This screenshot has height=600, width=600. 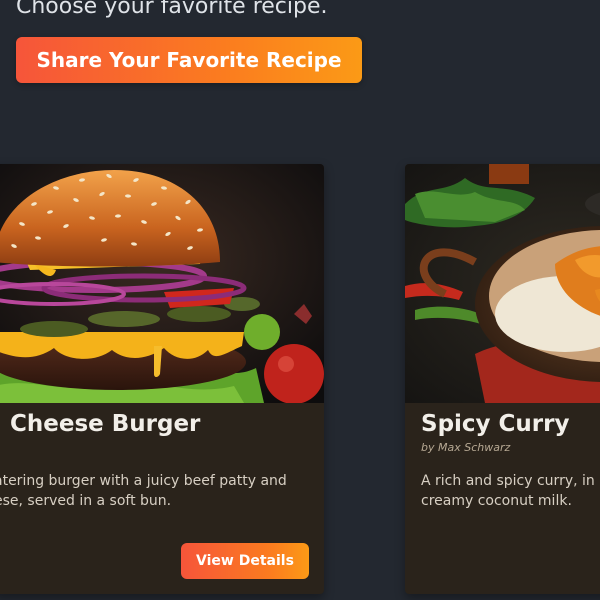 What do you see at coordinates (508, 481) in the screenshot?
I see `recipe-description-line: A rich and spicy curry, in` at bounding box center [508, 481].